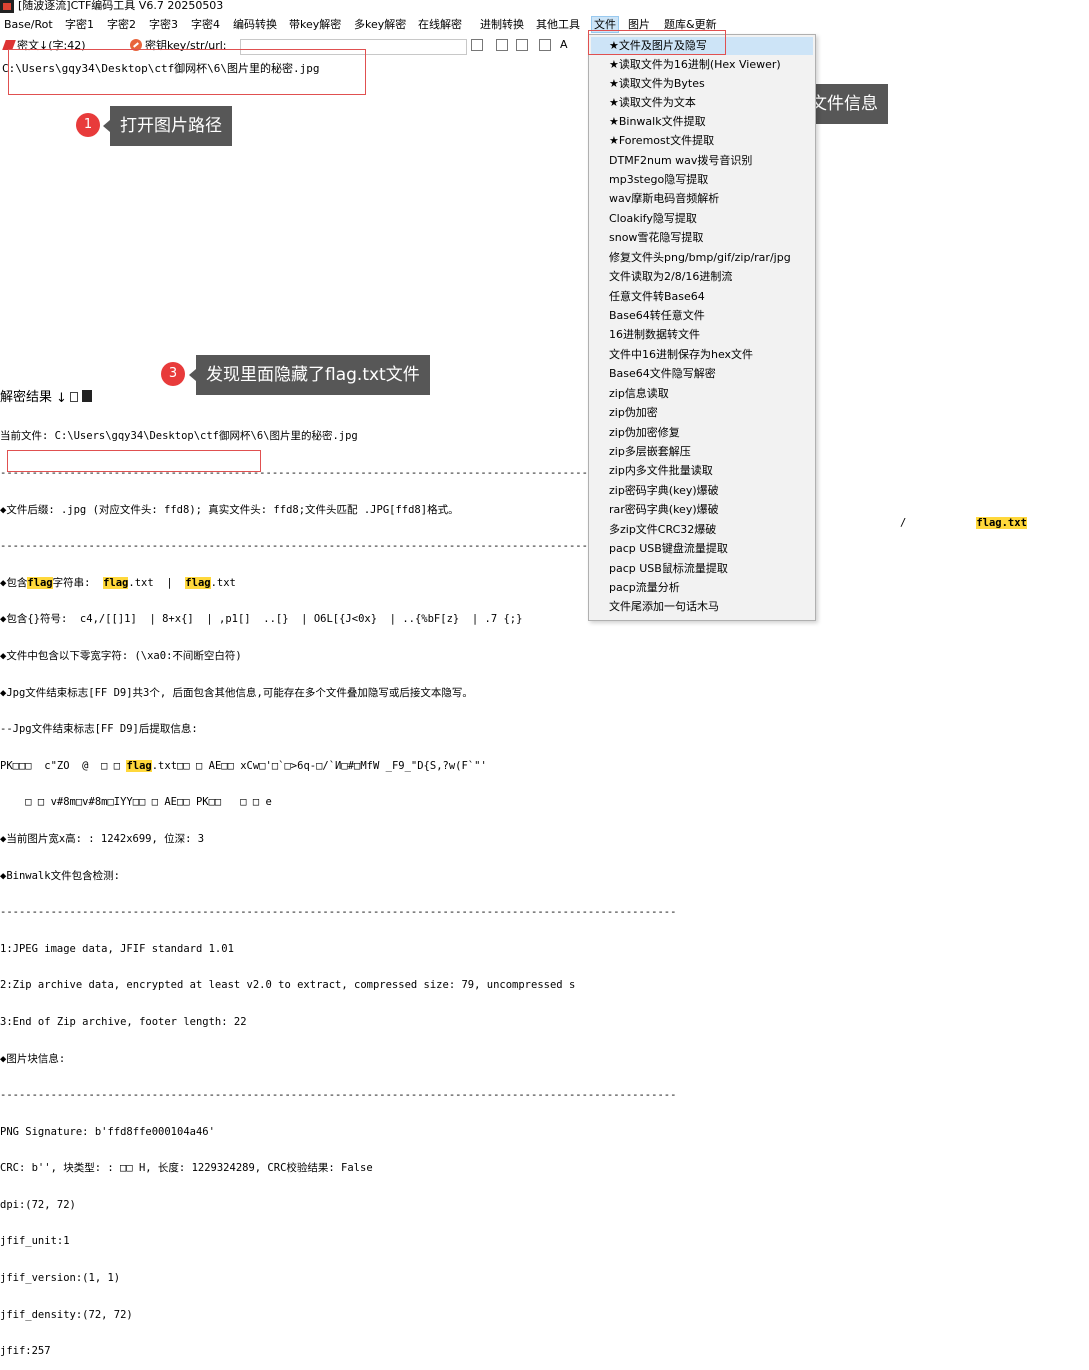  I want to click on menu-item-crc32: 多zip文件CRC32爆破, so click(662, 530).